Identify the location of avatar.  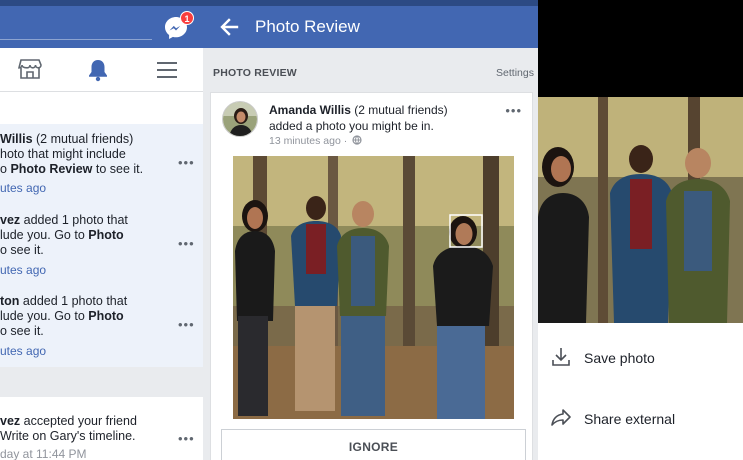
(240, 119).